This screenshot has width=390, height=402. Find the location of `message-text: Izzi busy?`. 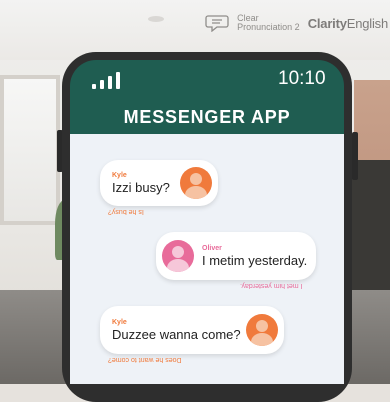

message-text: Izzi busy? is located at coordinates (141, 187).